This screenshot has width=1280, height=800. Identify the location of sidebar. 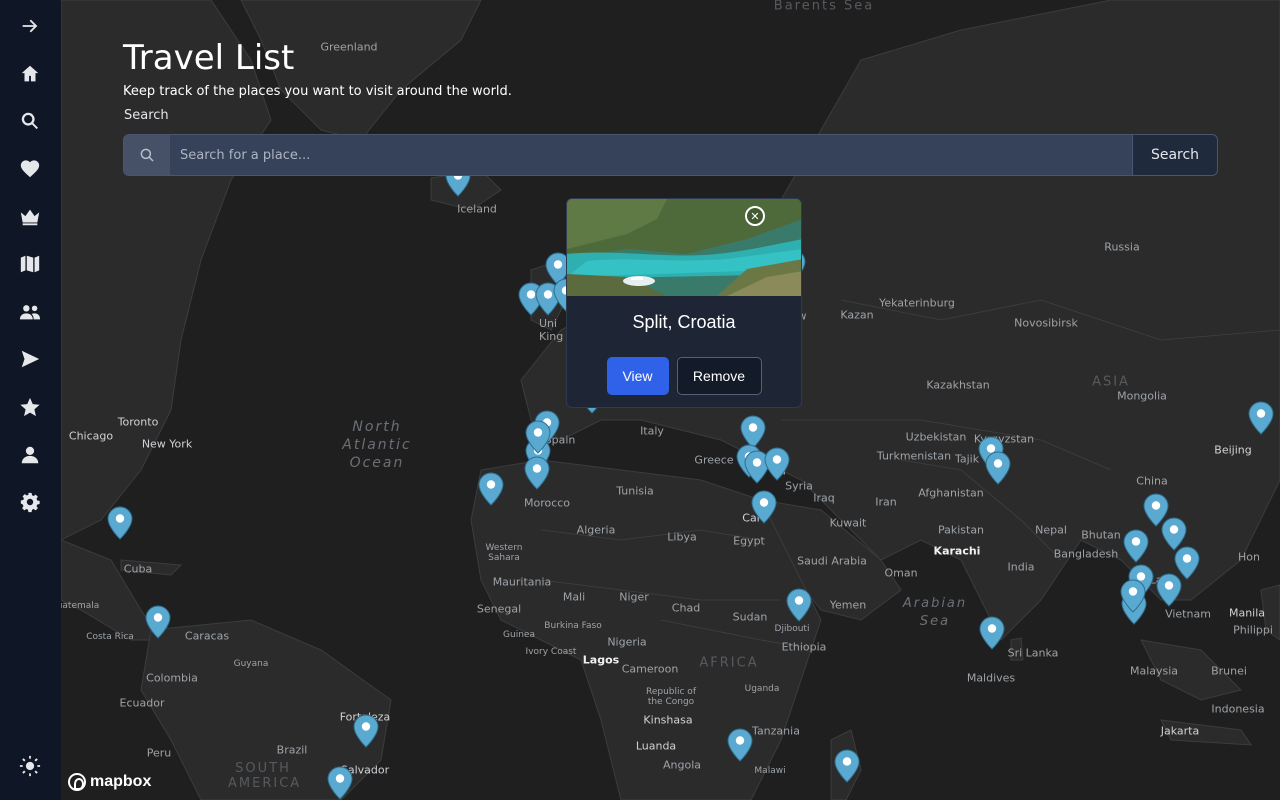
(30, 400).